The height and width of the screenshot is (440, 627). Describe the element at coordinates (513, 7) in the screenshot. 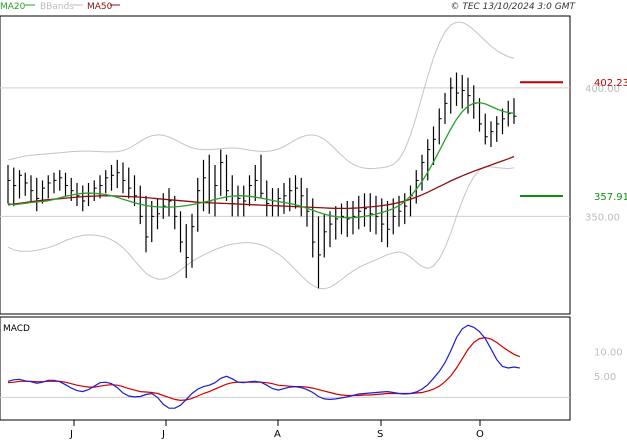

I see `source-timestamp: © TEC 13/10/2024 3:0 GMT` at that location.